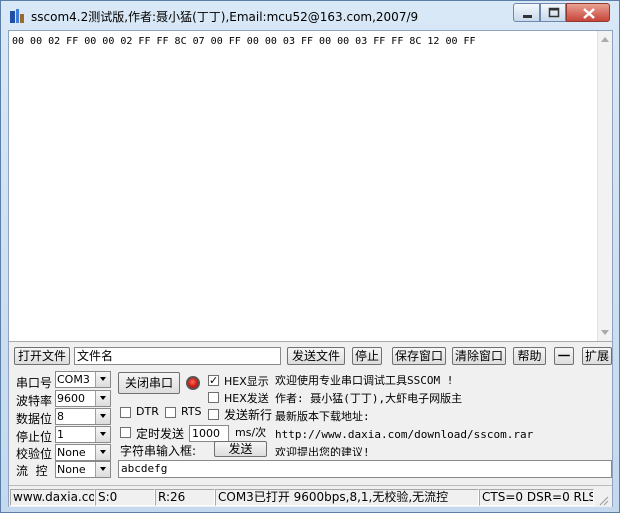 The width and height of the screenshot is (620, 513). I want to click on dtr-checkbox, so click(125, 412).